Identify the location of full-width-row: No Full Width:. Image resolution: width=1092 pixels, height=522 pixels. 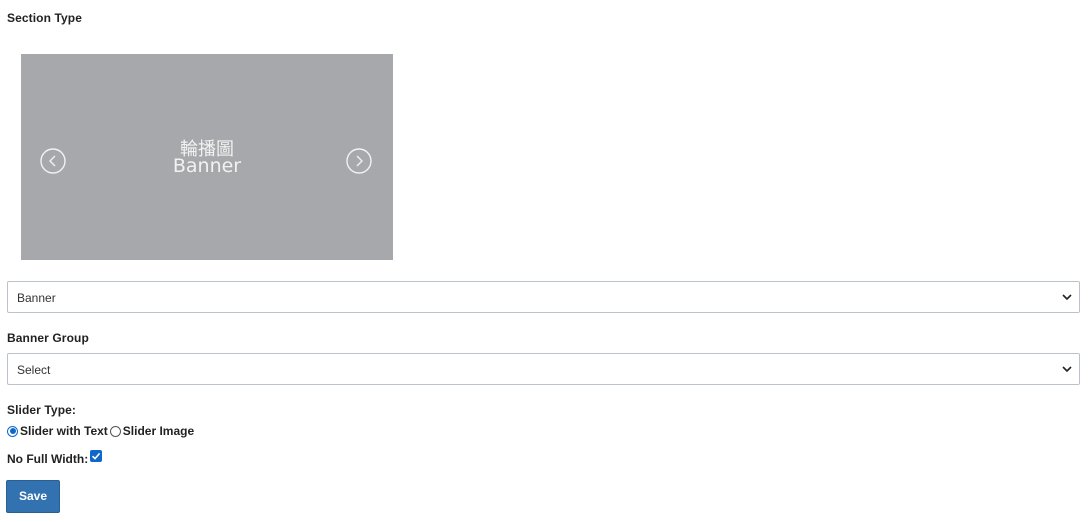
(55, 458).